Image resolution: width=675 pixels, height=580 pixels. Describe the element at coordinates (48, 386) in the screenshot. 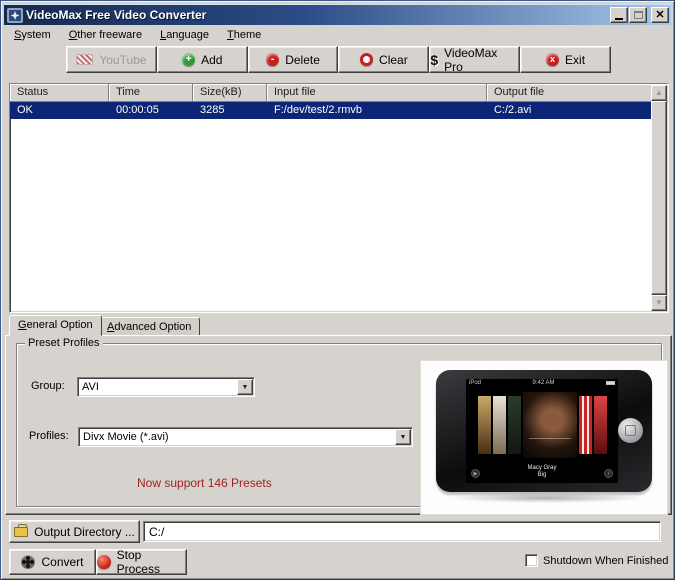

I see `group-label: Group:` at that location.